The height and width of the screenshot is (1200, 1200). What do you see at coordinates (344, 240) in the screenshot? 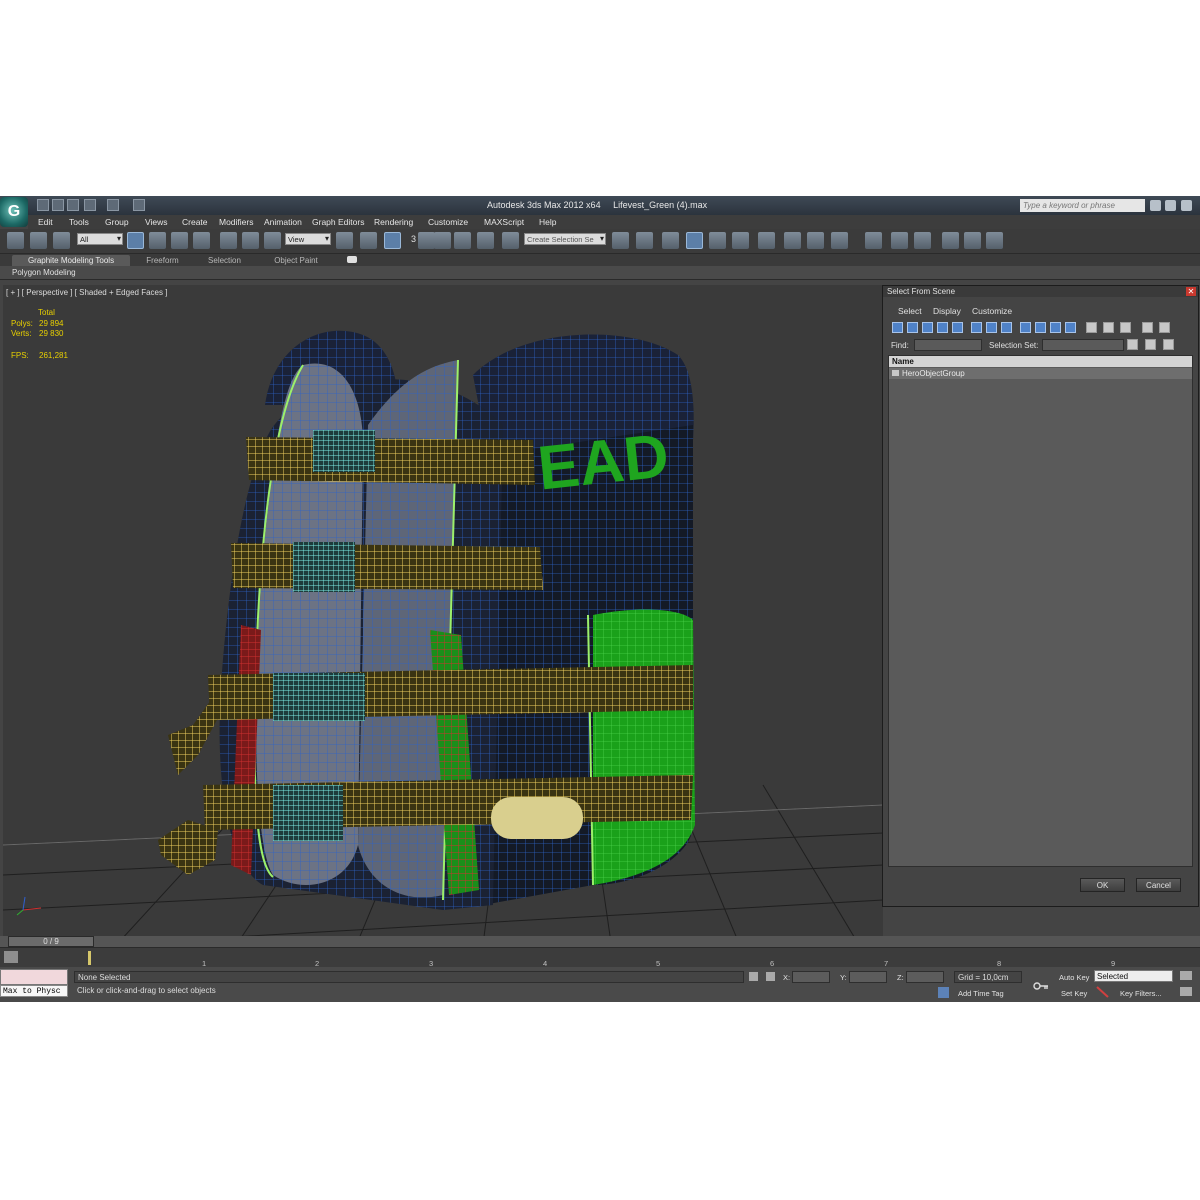
I see `pivot-center-icon` at bounding box center [344, 240].